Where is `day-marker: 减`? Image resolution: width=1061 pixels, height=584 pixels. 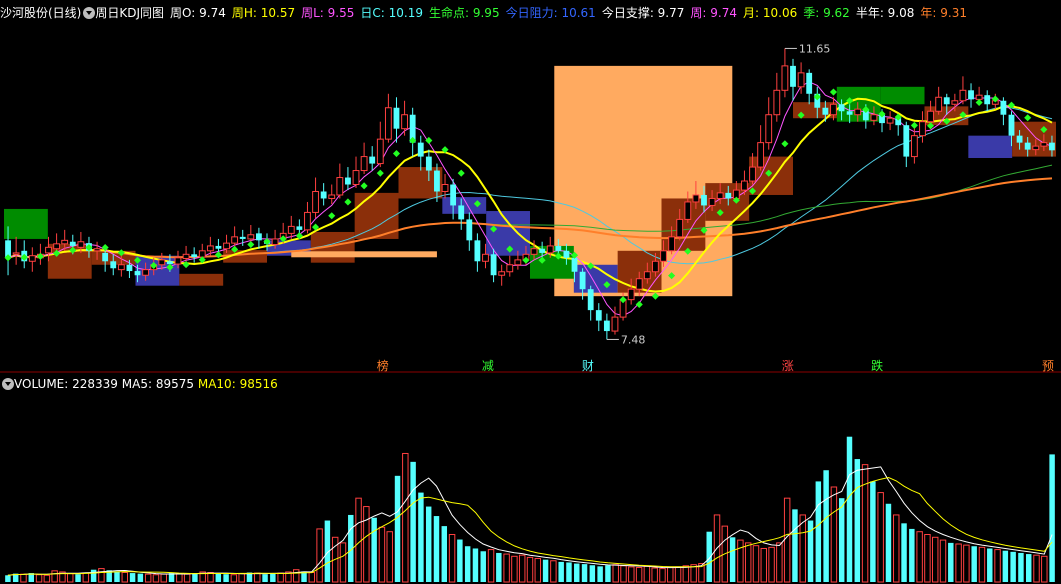
day-marker: 减 is located at coordinates (488, 366).